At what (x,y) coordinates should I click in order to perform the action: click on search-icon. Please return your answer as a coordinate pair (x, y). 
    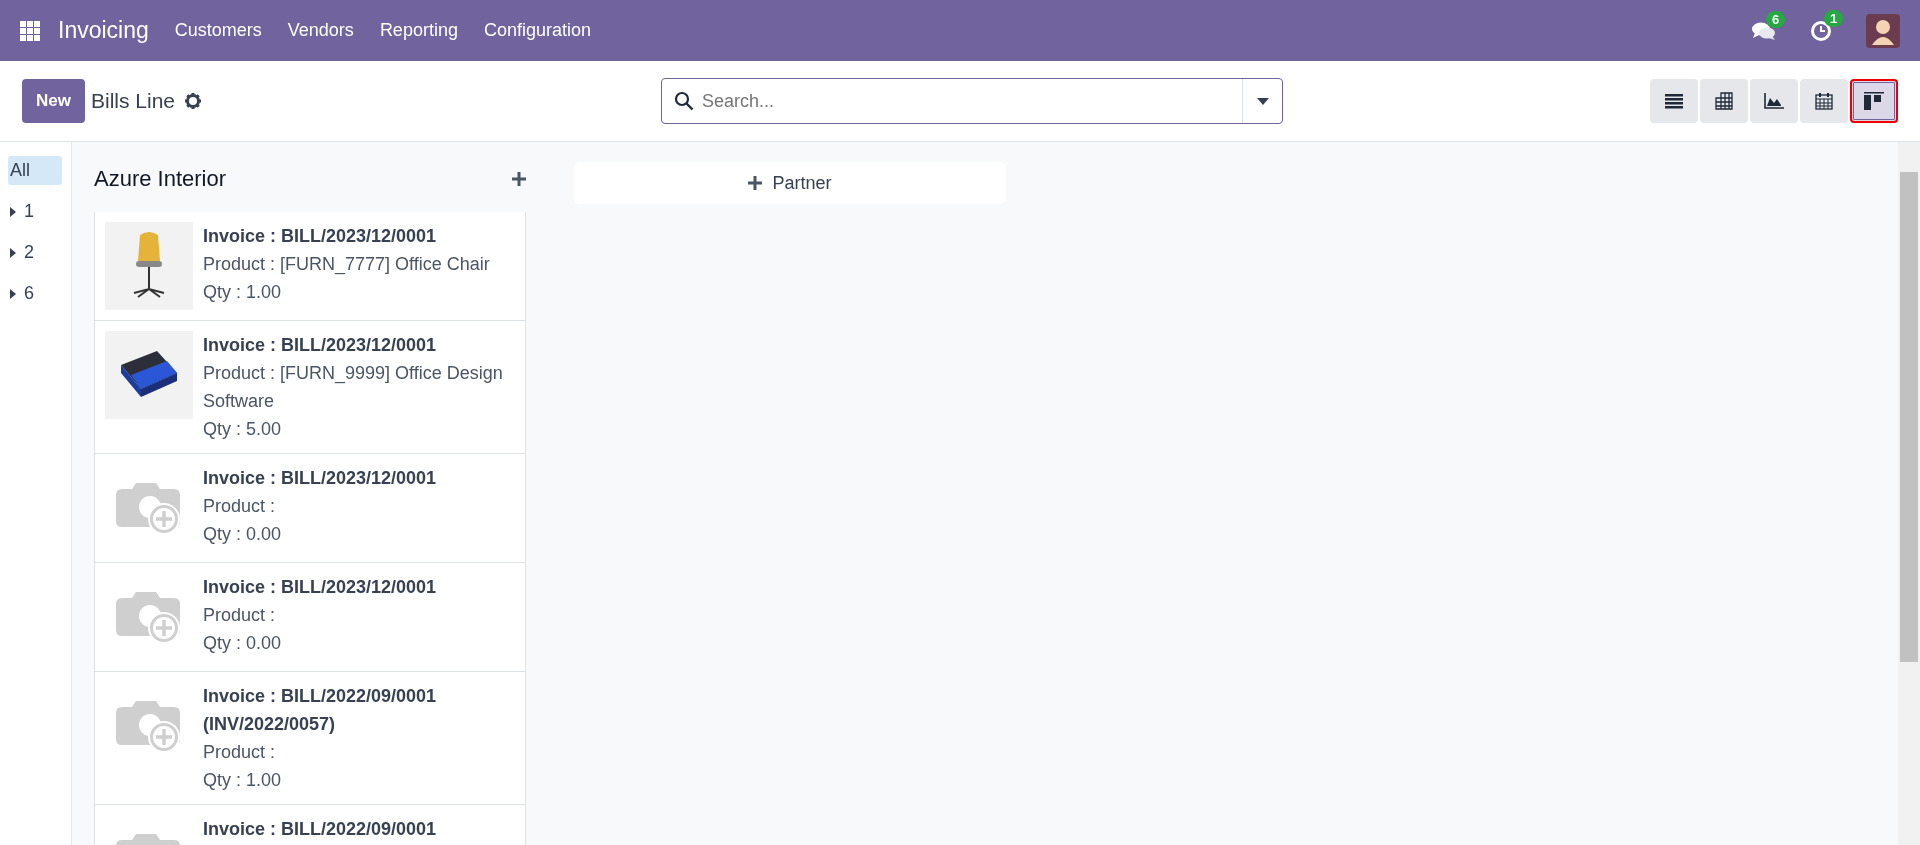
    Looking at the image, I should click on (684, 101).